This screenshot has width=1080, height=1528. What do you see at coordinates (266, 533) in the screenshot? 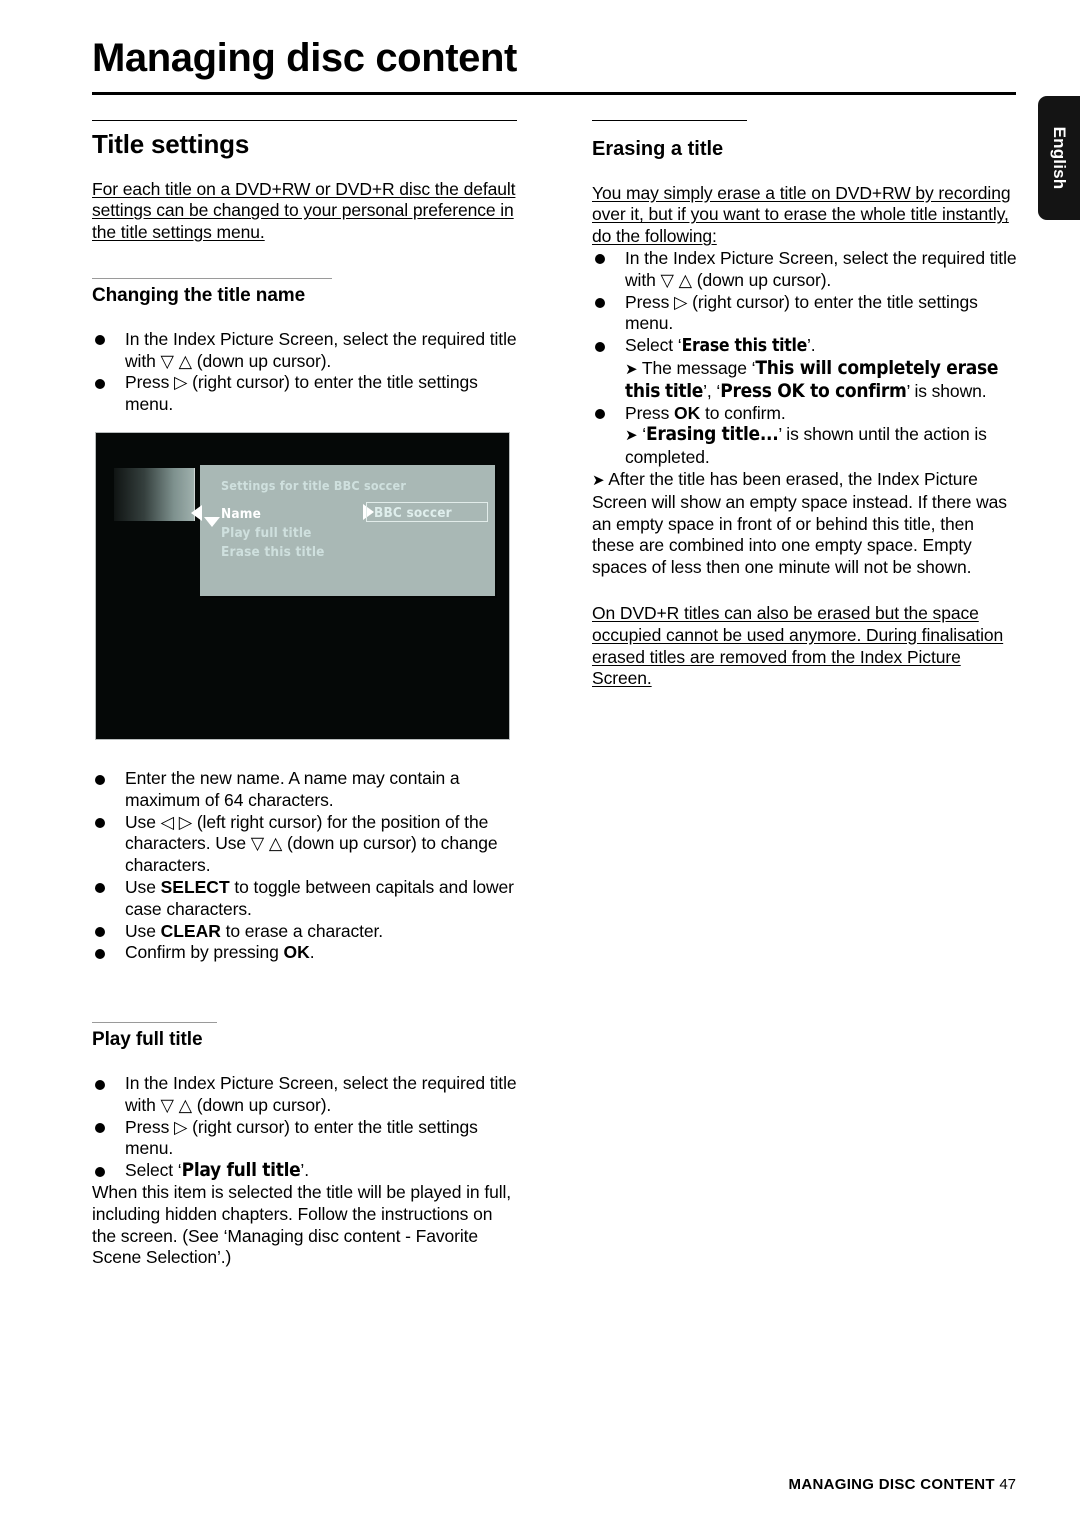
I see `menu-item-play-full-title: Play full title` at bounding box center [266, 533].